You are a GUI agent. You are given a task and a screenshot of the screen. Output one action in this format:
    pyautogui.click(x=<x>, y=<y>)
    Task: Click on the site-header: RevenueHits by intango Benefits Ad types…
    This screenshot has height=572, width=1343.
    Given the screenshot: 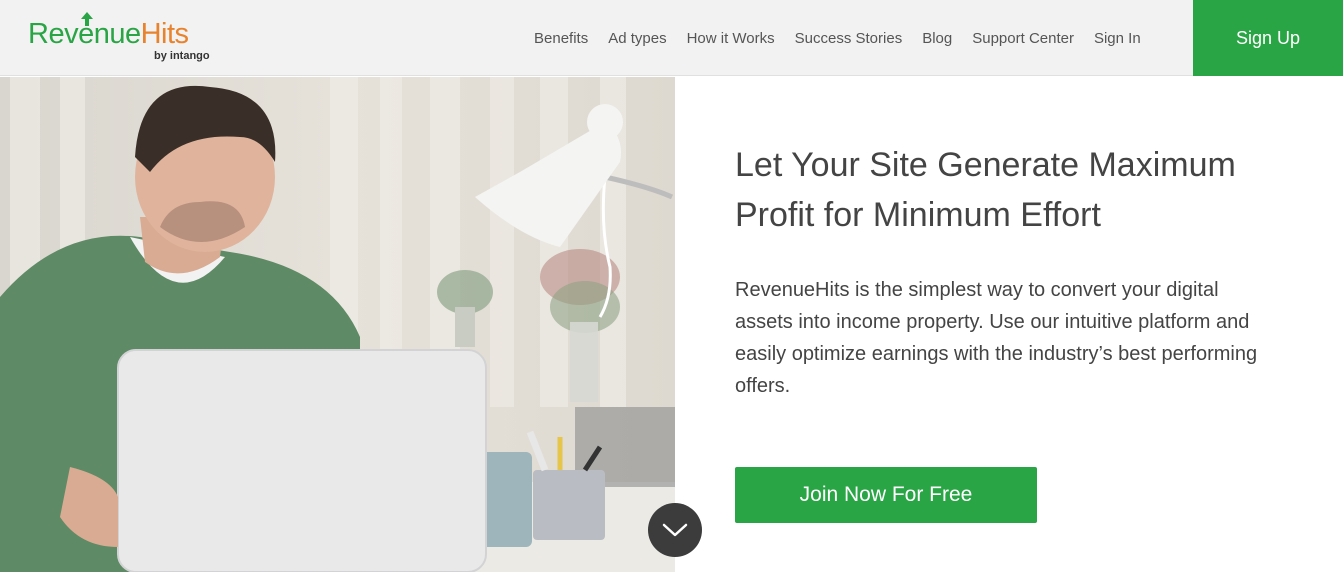 What is the action you would take?
    pyautogui.click(x=671, y=38)
    